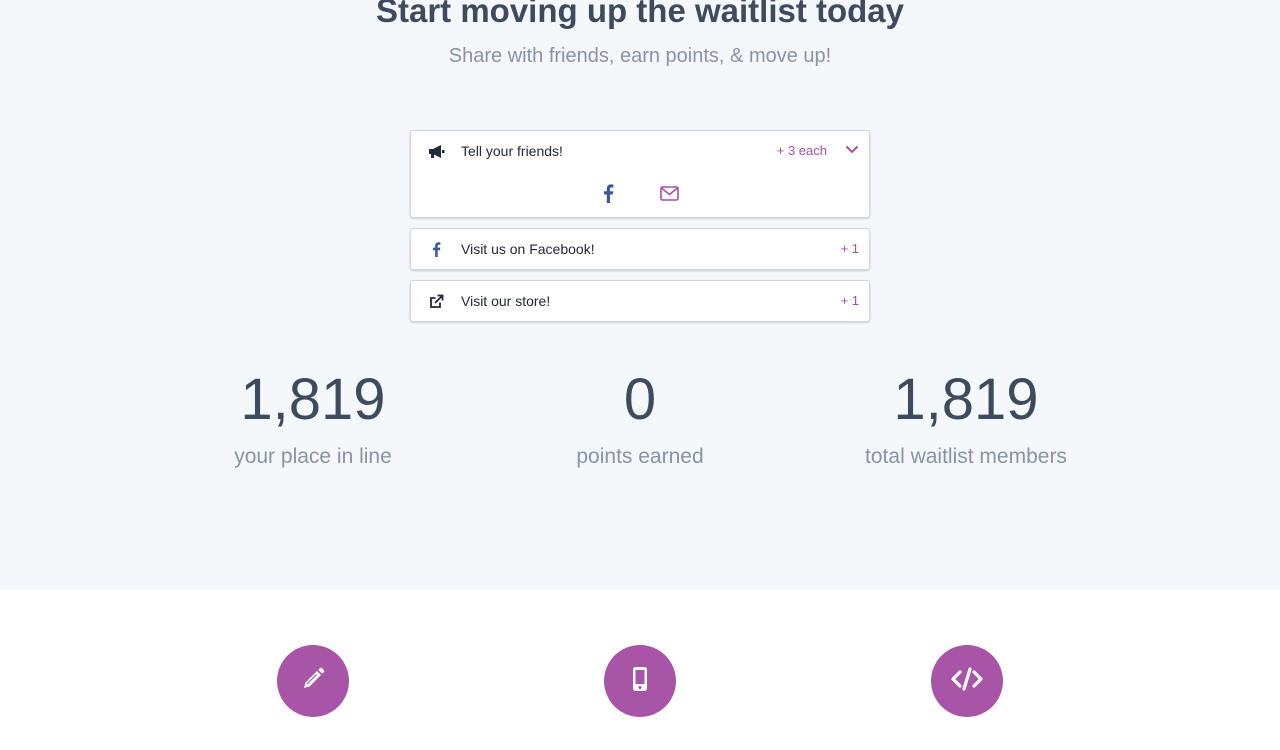 Image resolution: width=1280 pixels, height=750 pixels. I want to click on share-options, so click(640, 193).